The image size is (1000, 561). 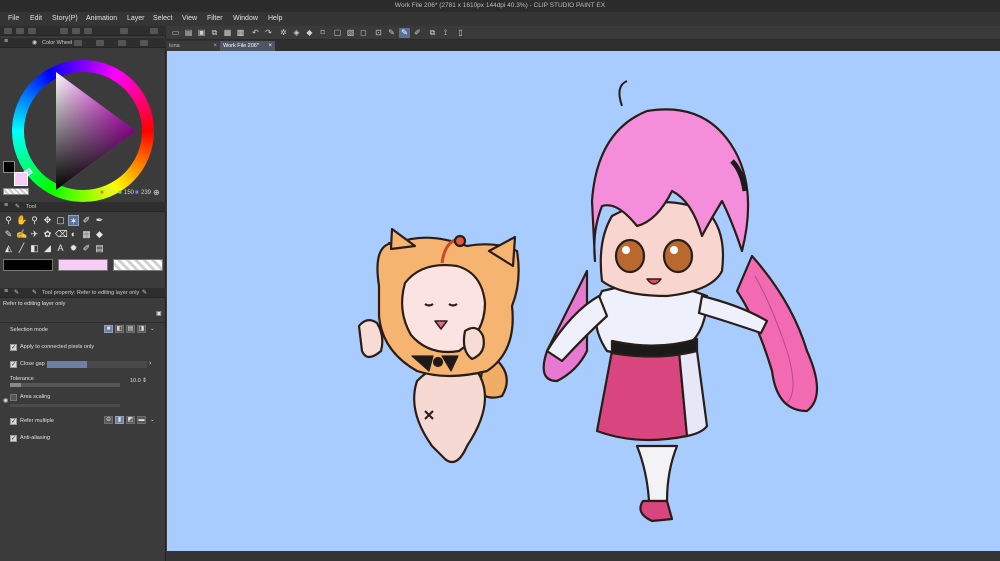 What do you see at coordinates (337, 33) in the screenshot?
I see `deselect-icon: ▢` at bounding box center [337, 33].